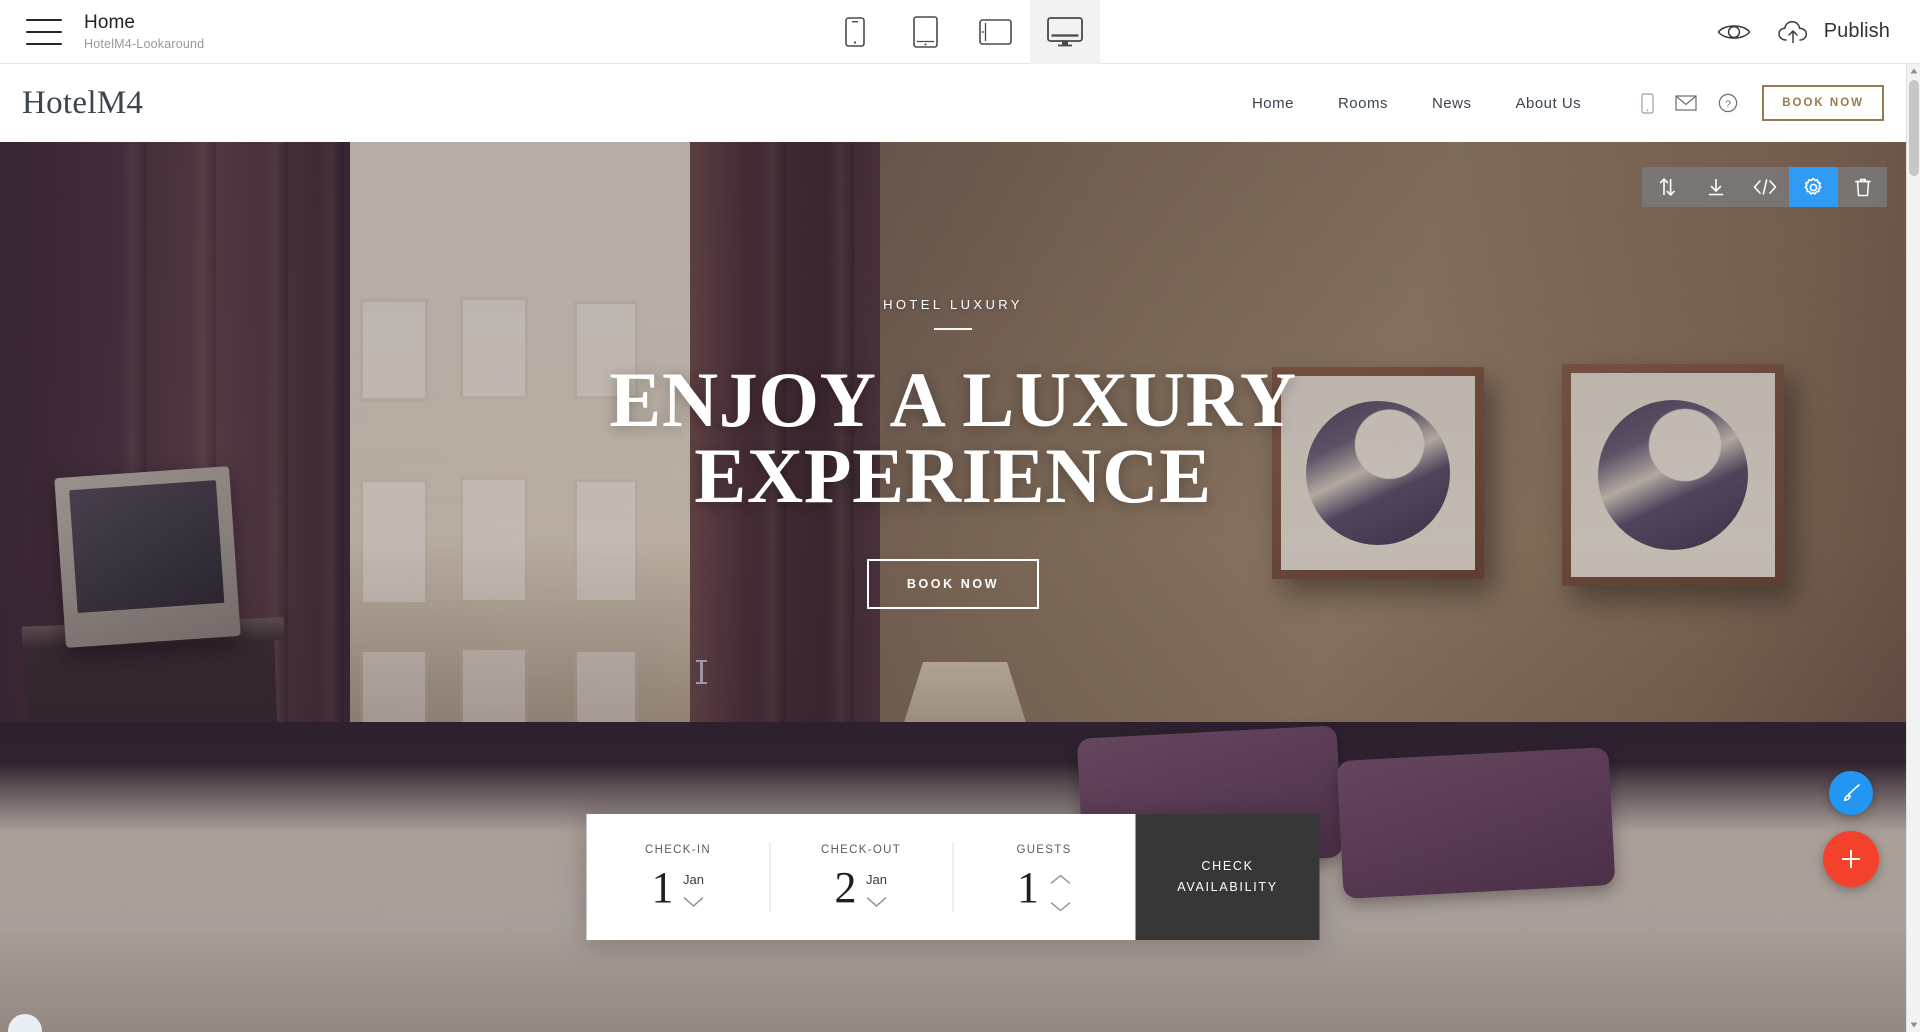 Image resolution: width=1920 pixels, height=1032 pixels. I want to click on check-availability-line1: CHECK, so click(1227, 866).